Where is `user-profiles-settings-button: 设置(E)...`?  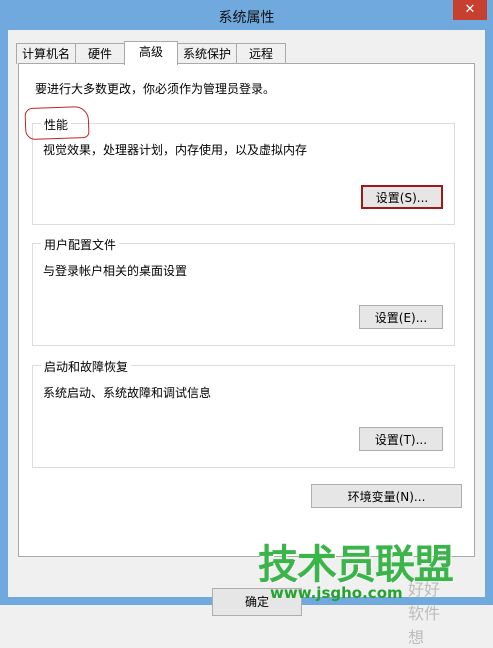 user-profiles-settings-button: 设置(E)... is located at coordinates (401, 317).